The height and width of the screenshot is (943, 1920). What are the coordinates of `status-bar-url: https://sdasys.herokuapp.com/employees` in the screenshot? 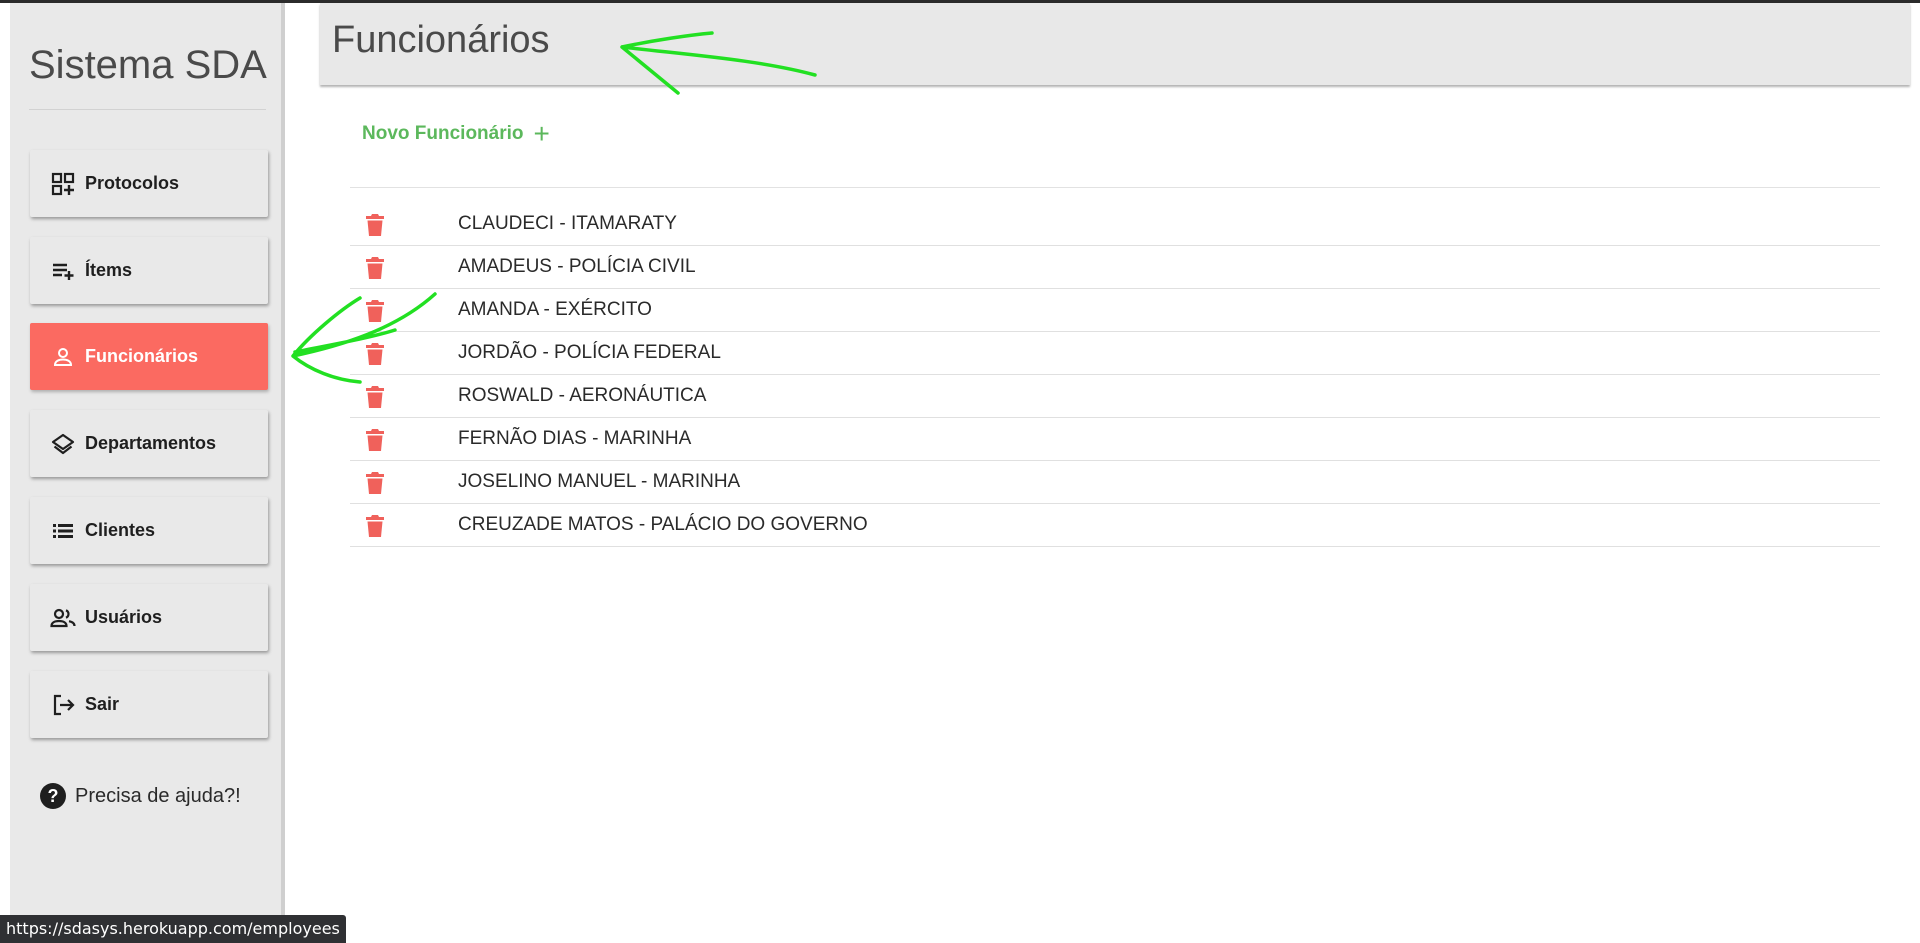 It's located at (173, 929).